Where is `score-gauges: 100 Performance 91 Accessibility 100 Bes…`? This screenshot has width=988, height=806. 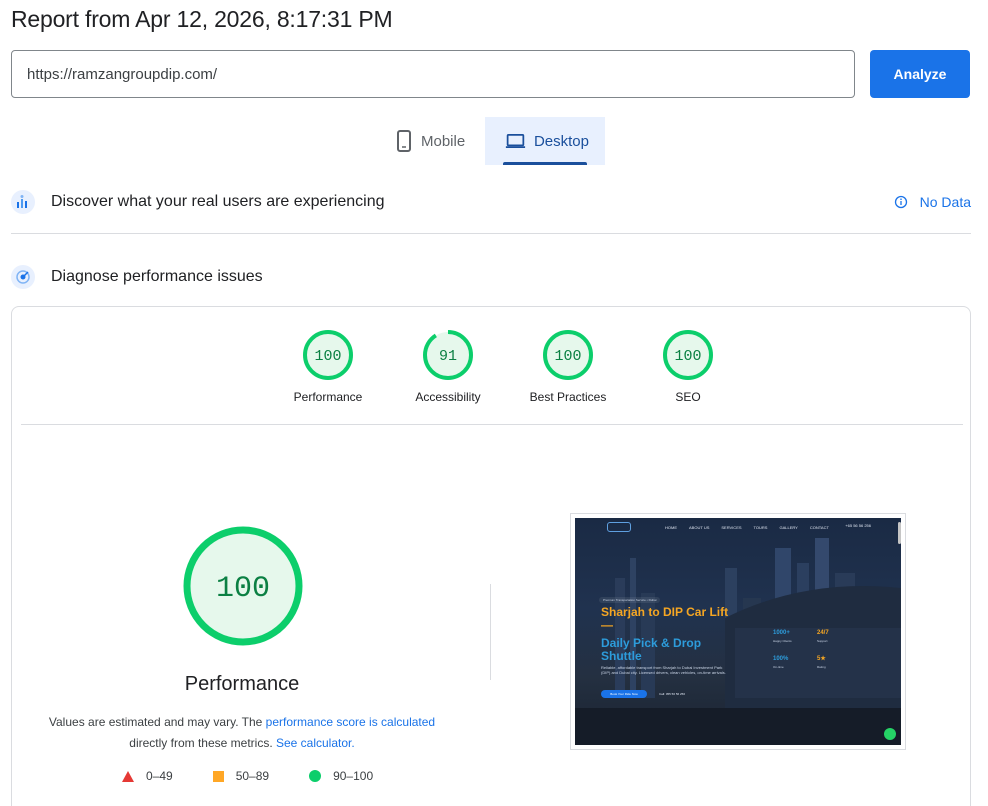 score-gauges: 100 Performance 91 Accessibility 100 Bes… is located at coordinates (508, 366).